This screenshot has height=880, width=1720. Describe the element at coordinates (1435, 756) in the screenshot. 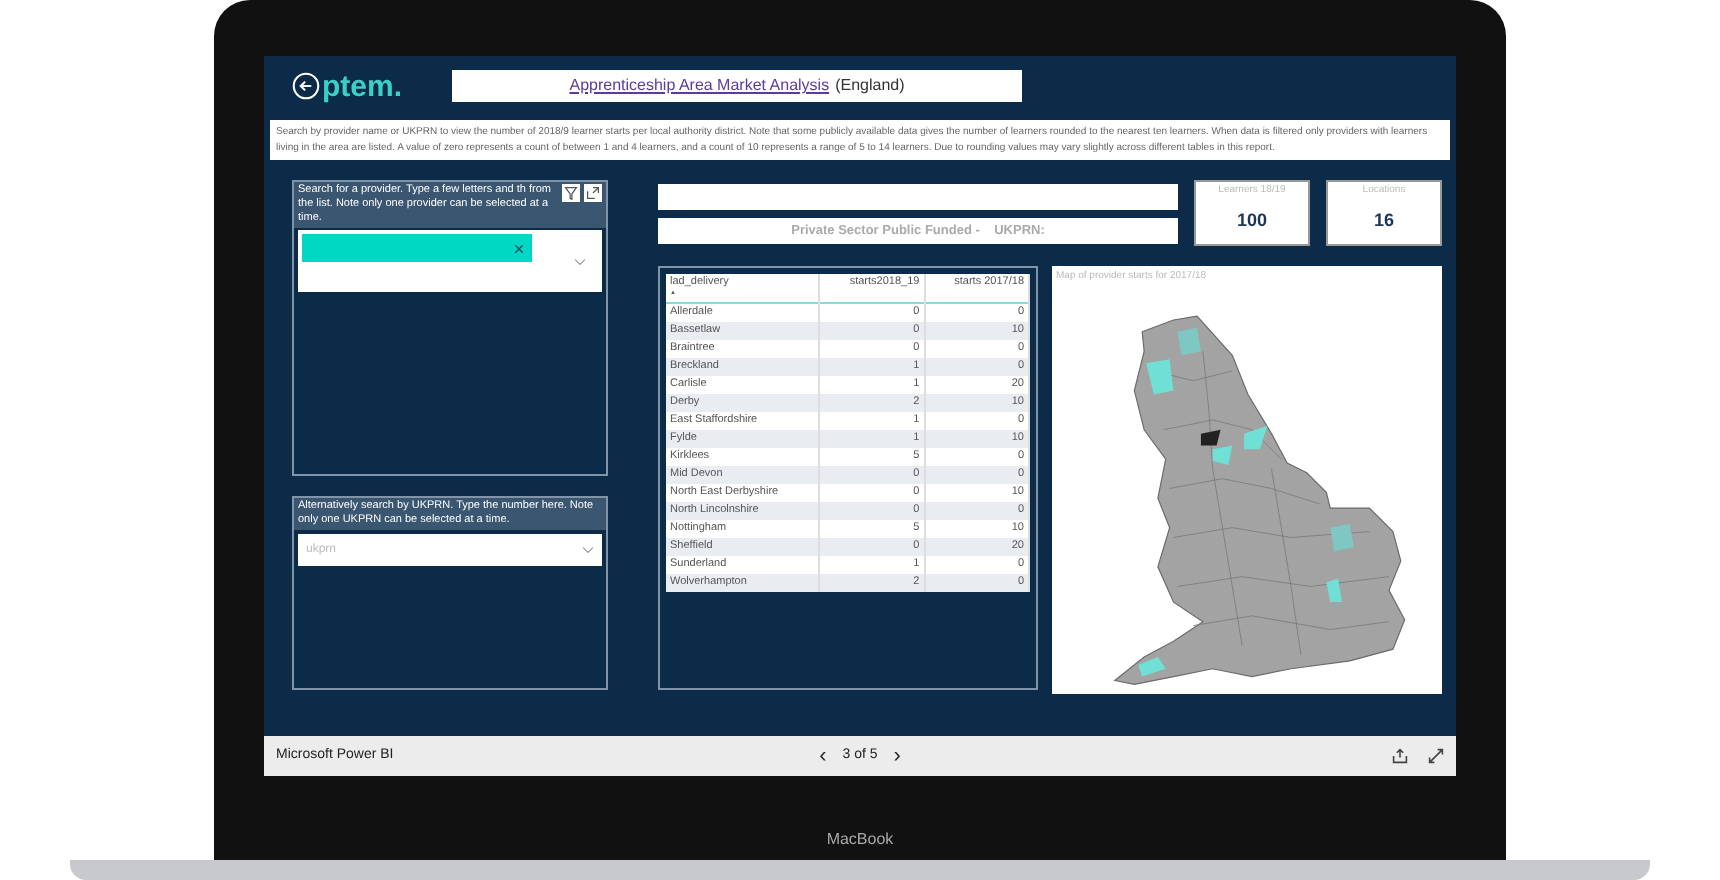

I see `fullscreen-icon` at that location.